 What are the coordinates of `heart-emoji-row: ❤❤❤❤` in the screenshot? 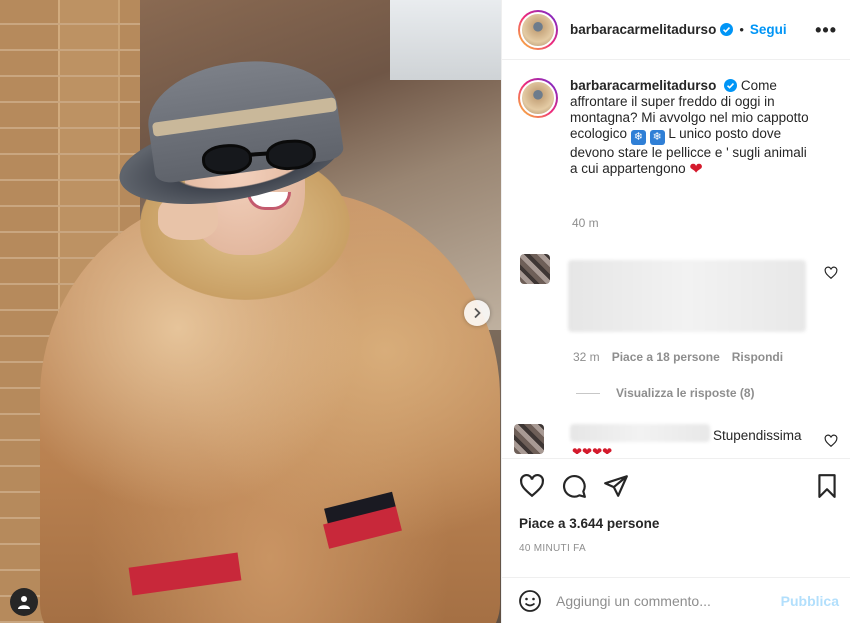 It's located at (592, 450).